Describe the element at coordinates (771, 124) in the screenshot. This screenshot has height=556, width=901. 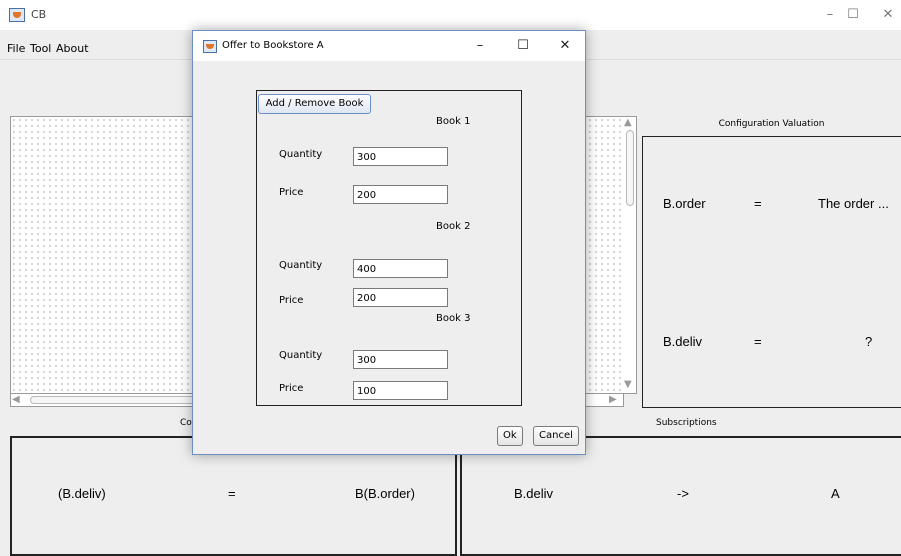
I see `config-valuation-title: Configuration Valuation` at that location.